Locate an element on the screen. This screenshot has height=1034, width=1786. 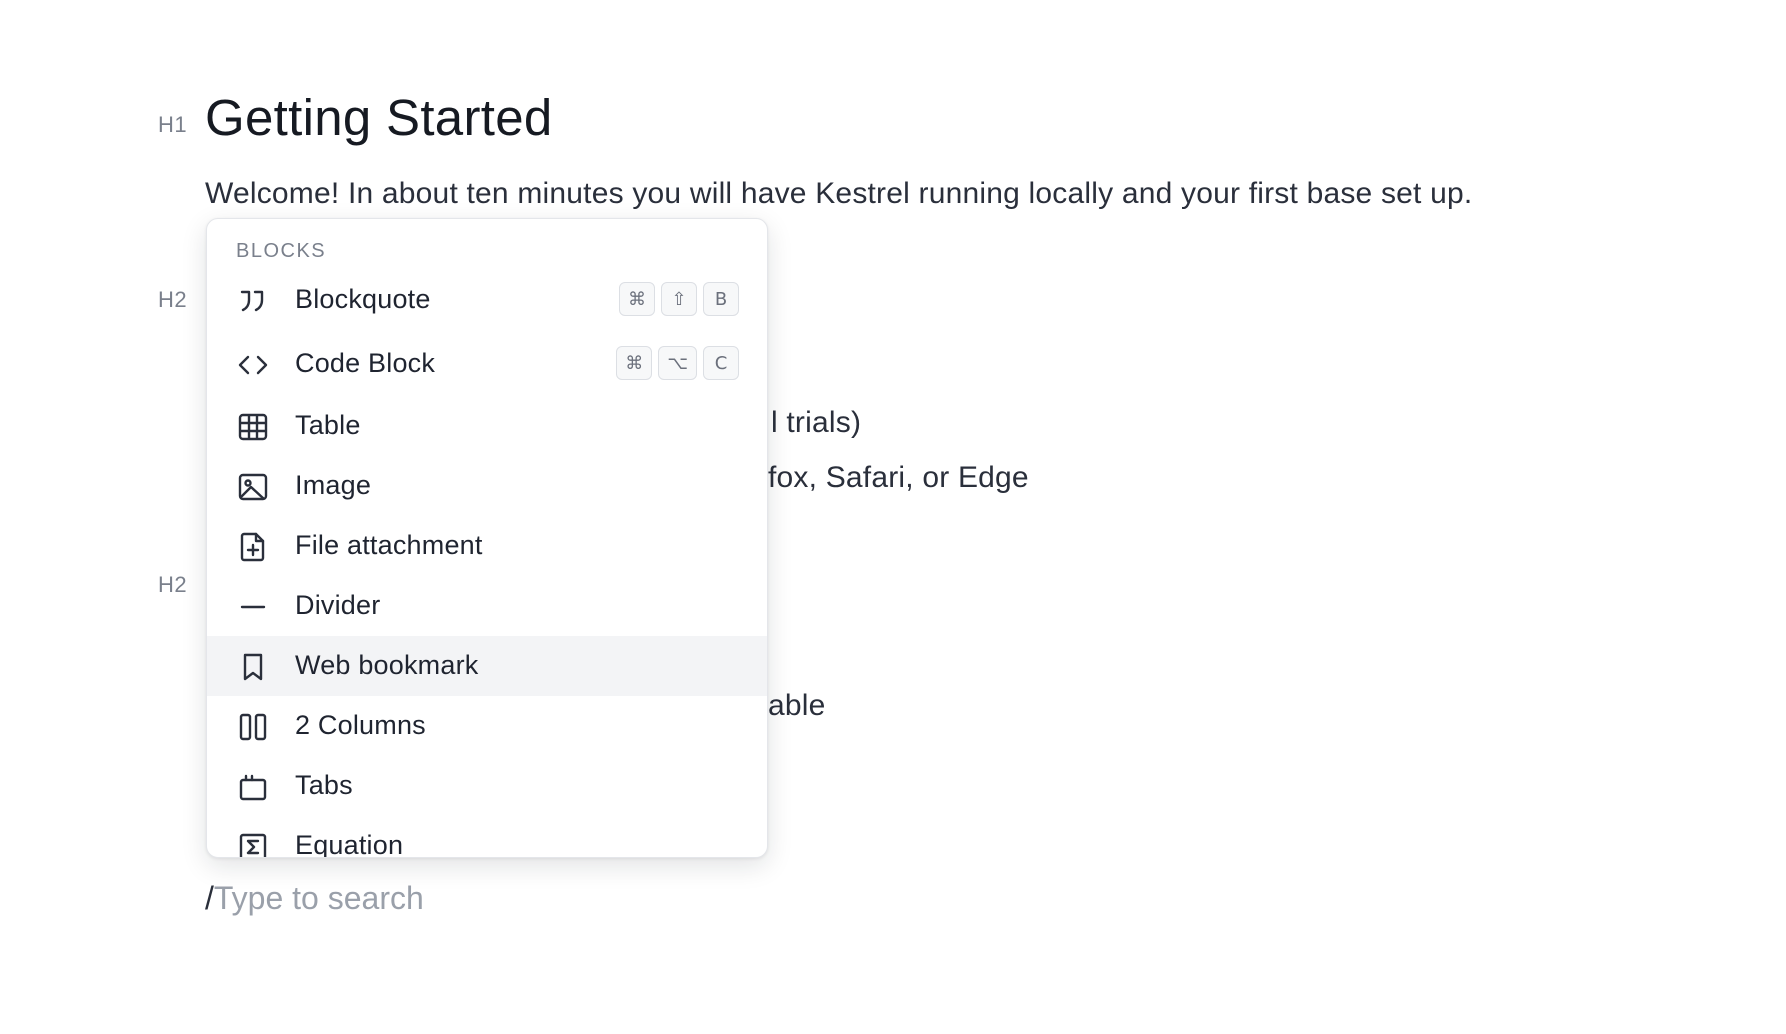
keyboard-shortcut: ⌘ ⇧ B is located at coordinates (679, 299).